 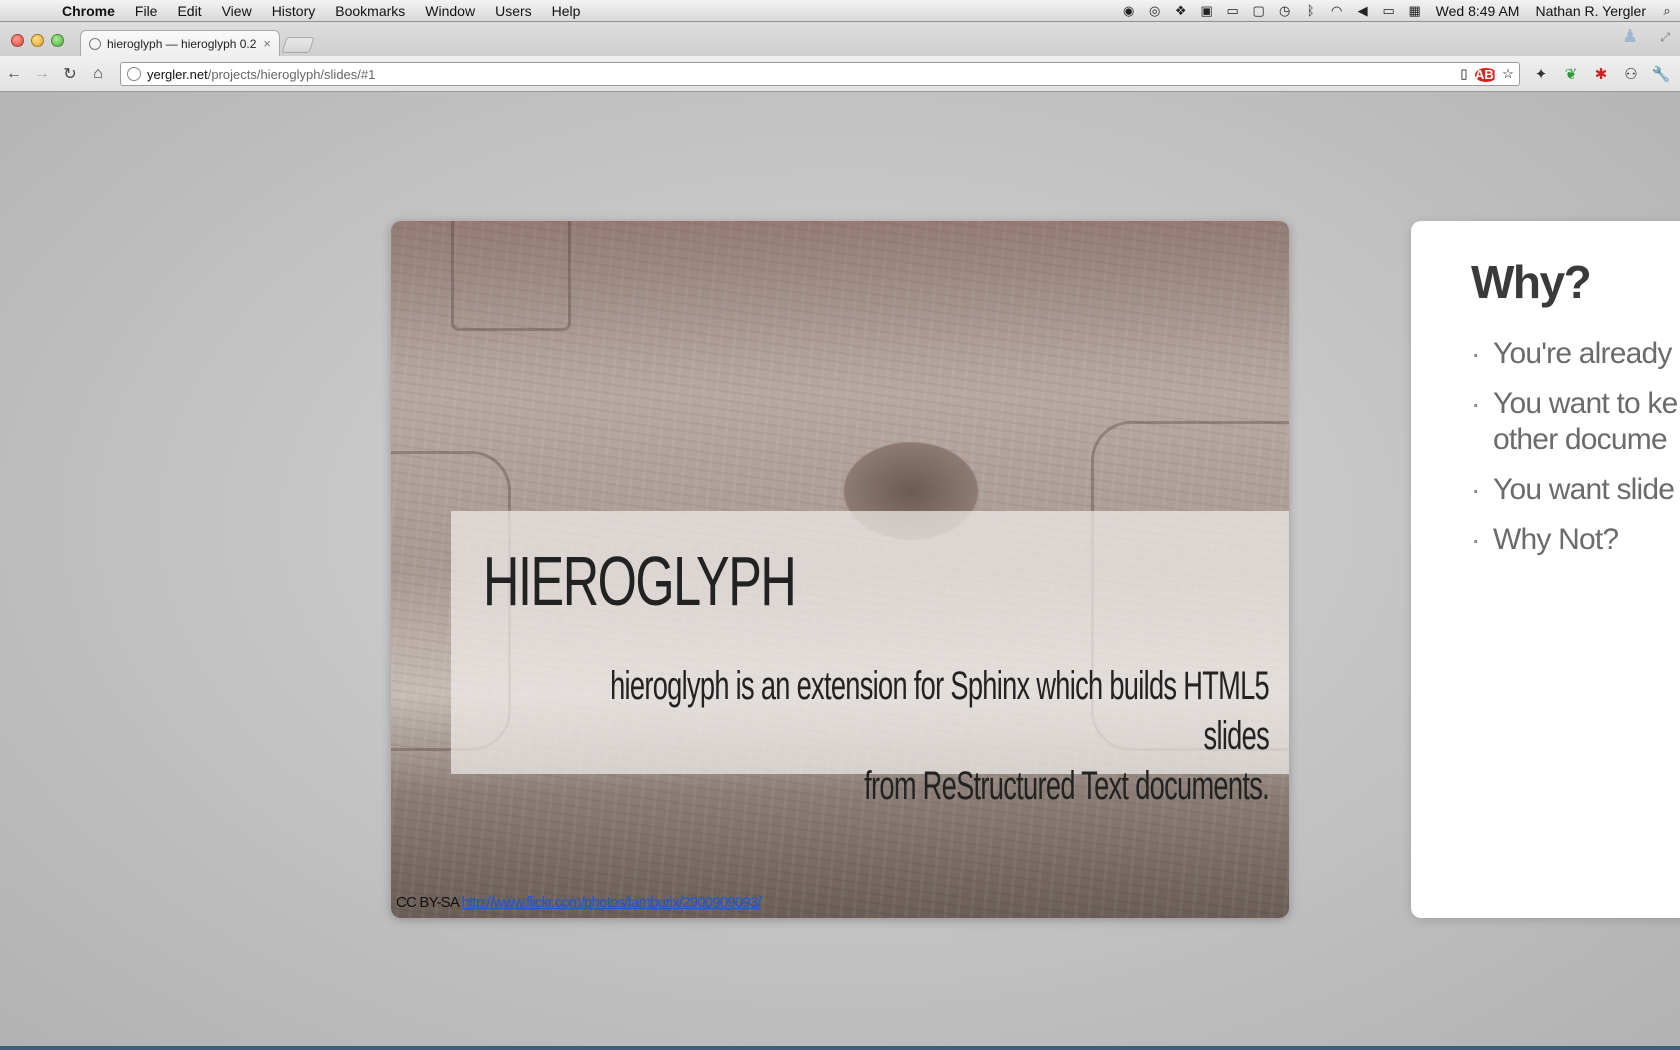 I want to click on page-info-icon, so click(x=134, y=74).